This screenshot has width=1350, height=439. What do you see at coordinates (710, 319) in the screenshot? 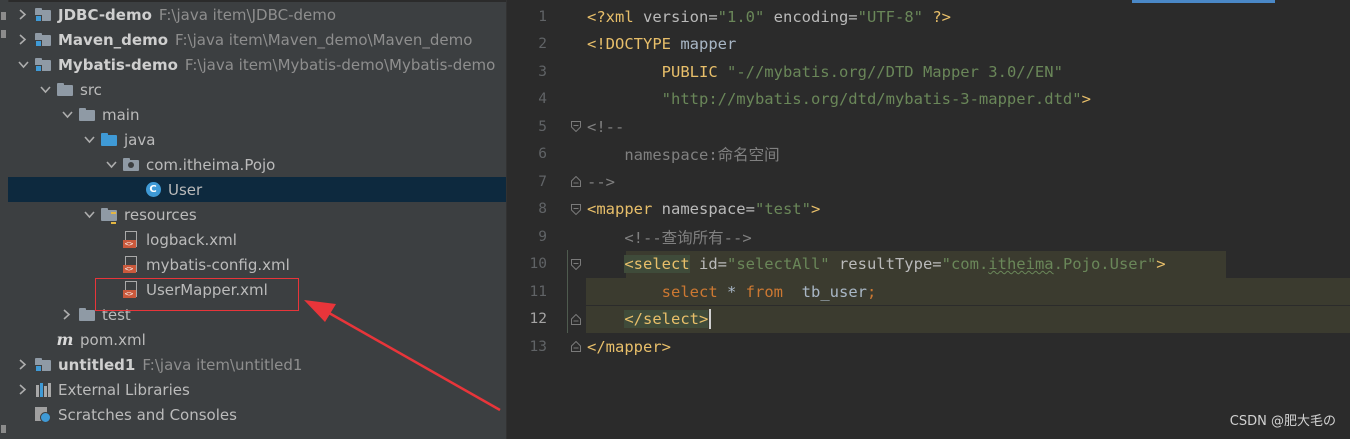
I see `text-caret` at bounding box center [710, 319].